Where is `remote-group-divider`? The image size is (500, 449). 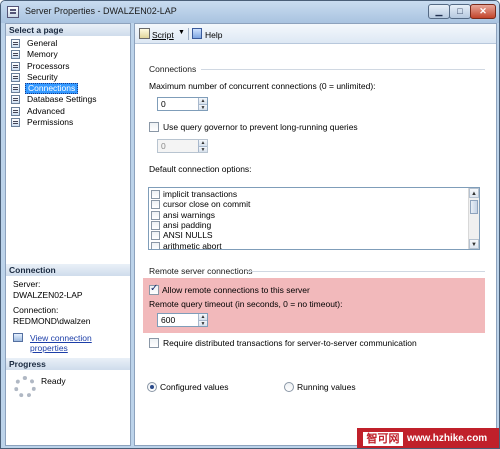
remote-group-divider is located at coordinates (366, 271).